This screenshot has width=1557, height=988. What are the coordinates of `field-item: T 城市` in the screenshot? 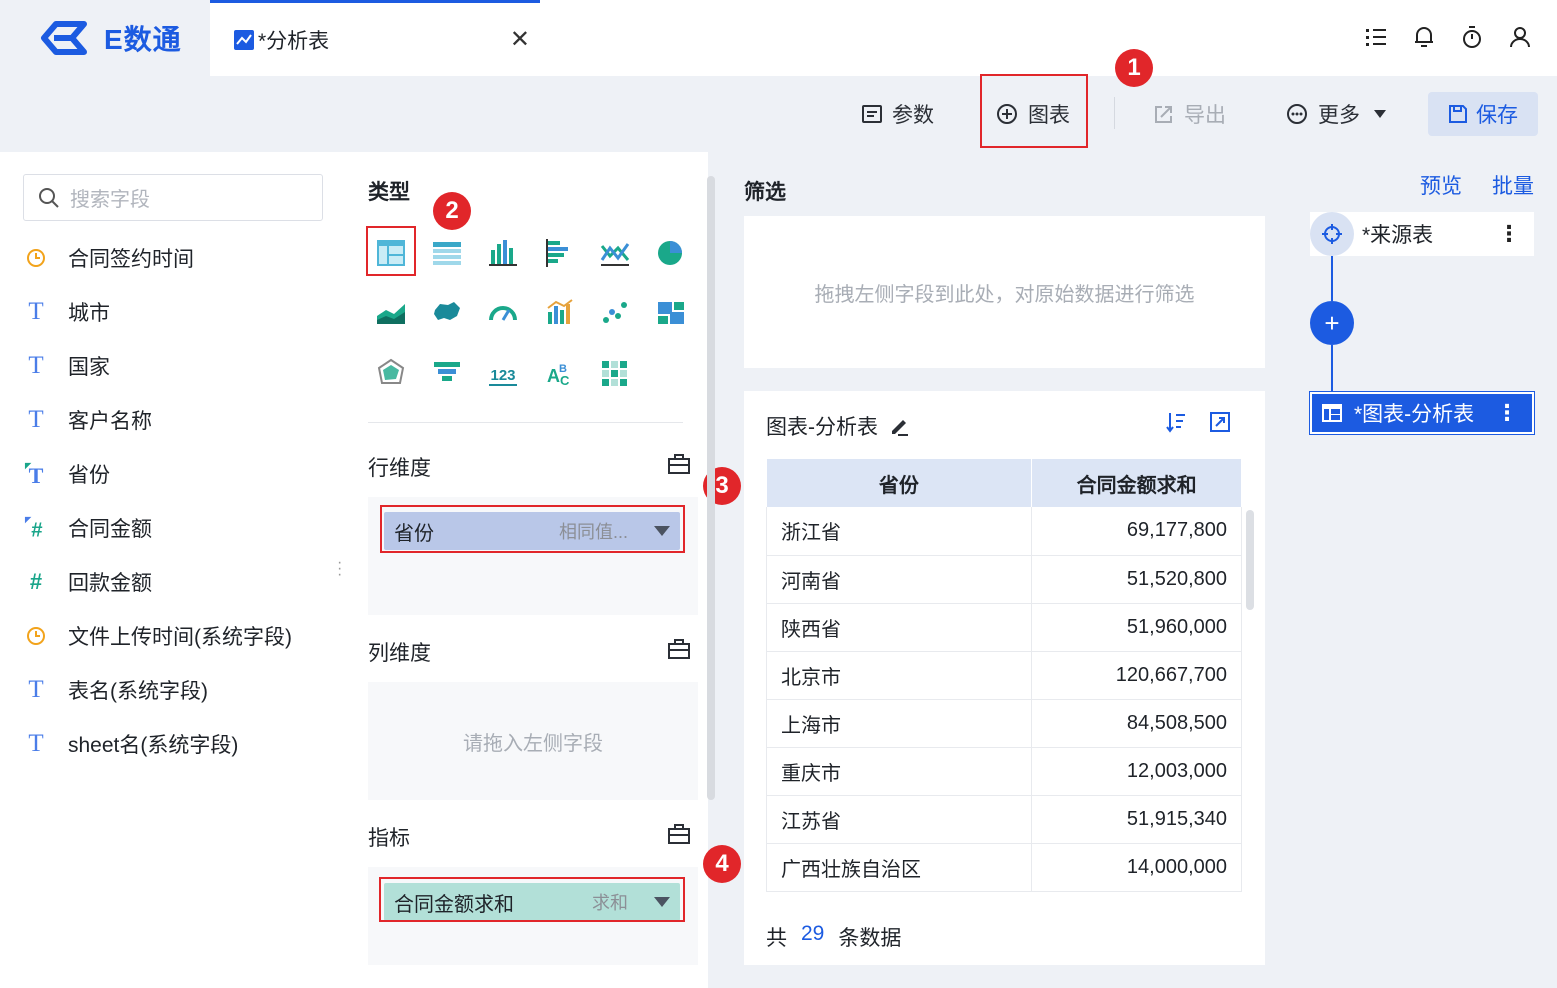 It's located at (67, 312).